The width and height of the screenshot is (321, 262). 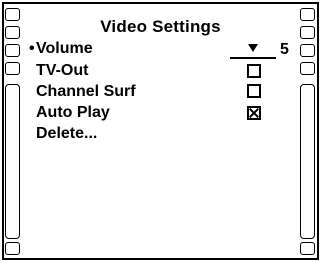 I want to click on menu-item-auto-play: Auto Play, so click(x=73, y=112).